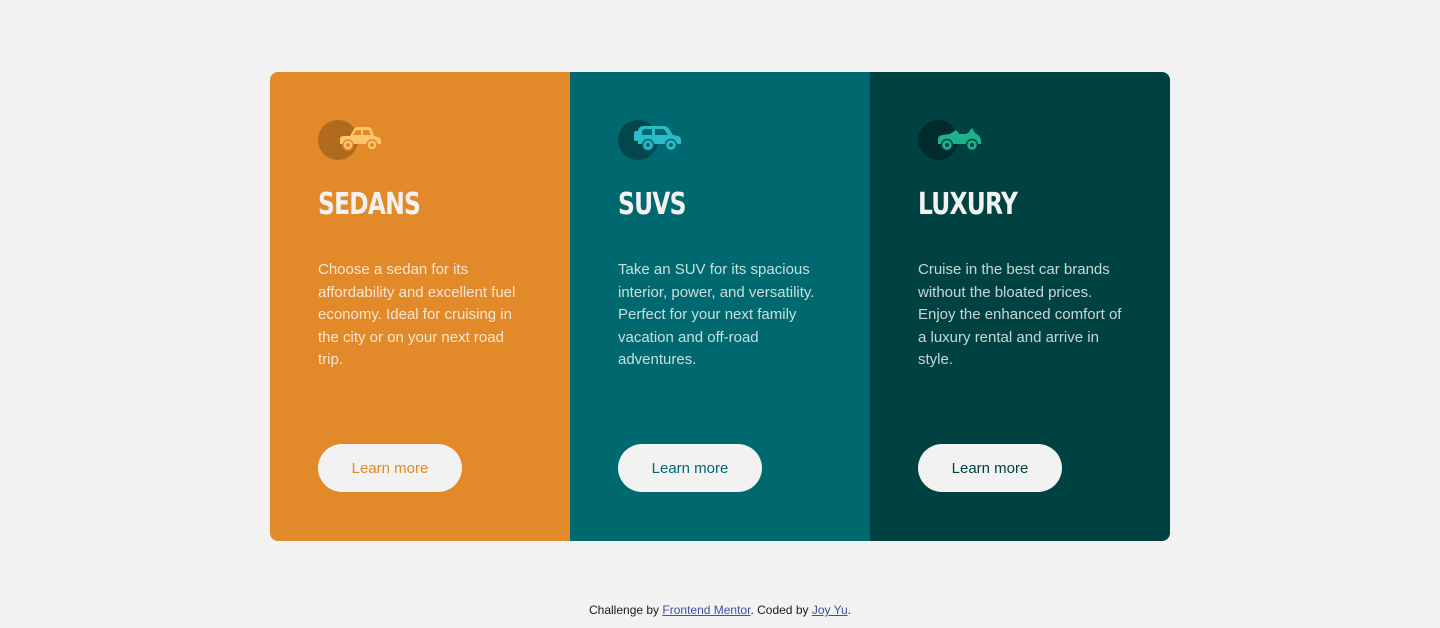  I want to click on sedan-car-icon, so click(350, 140).